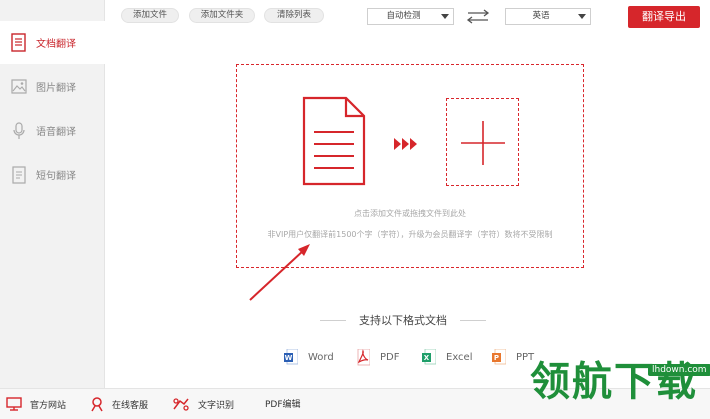 This screenshot has width=710, height=419. Describe the element at coordinates (390, 357) in the screenshot. I see `format-label: PDF` at that location.